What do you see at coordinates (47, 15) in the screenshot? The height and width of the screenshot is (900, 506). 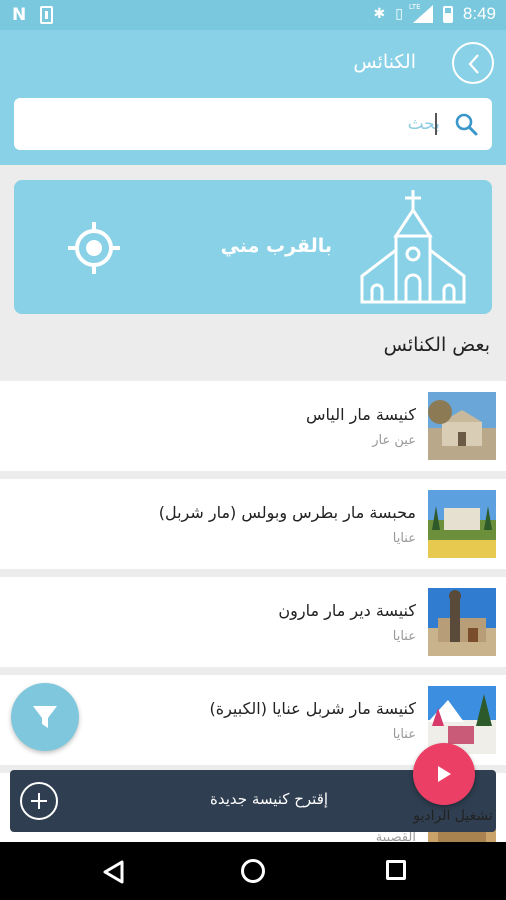 I see `download-box-icon` at bounding box center [47, 15].